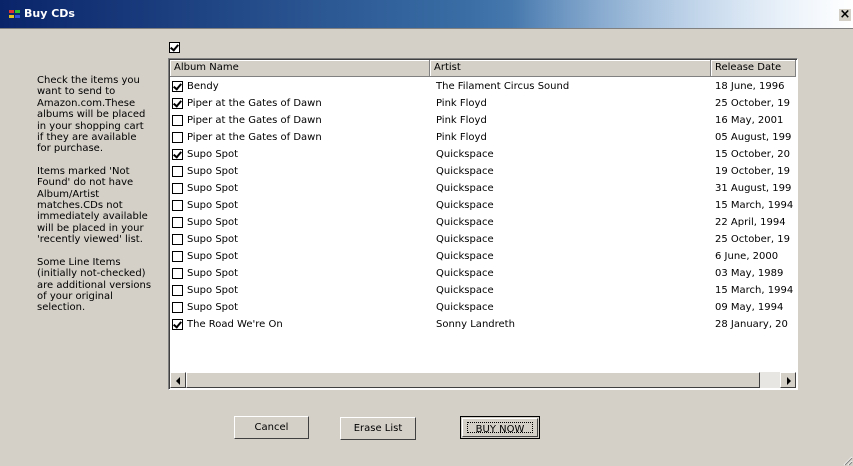 The image size is (853, 466). I want to click on title-bar: Buy CDs ×, so click(426, 14).